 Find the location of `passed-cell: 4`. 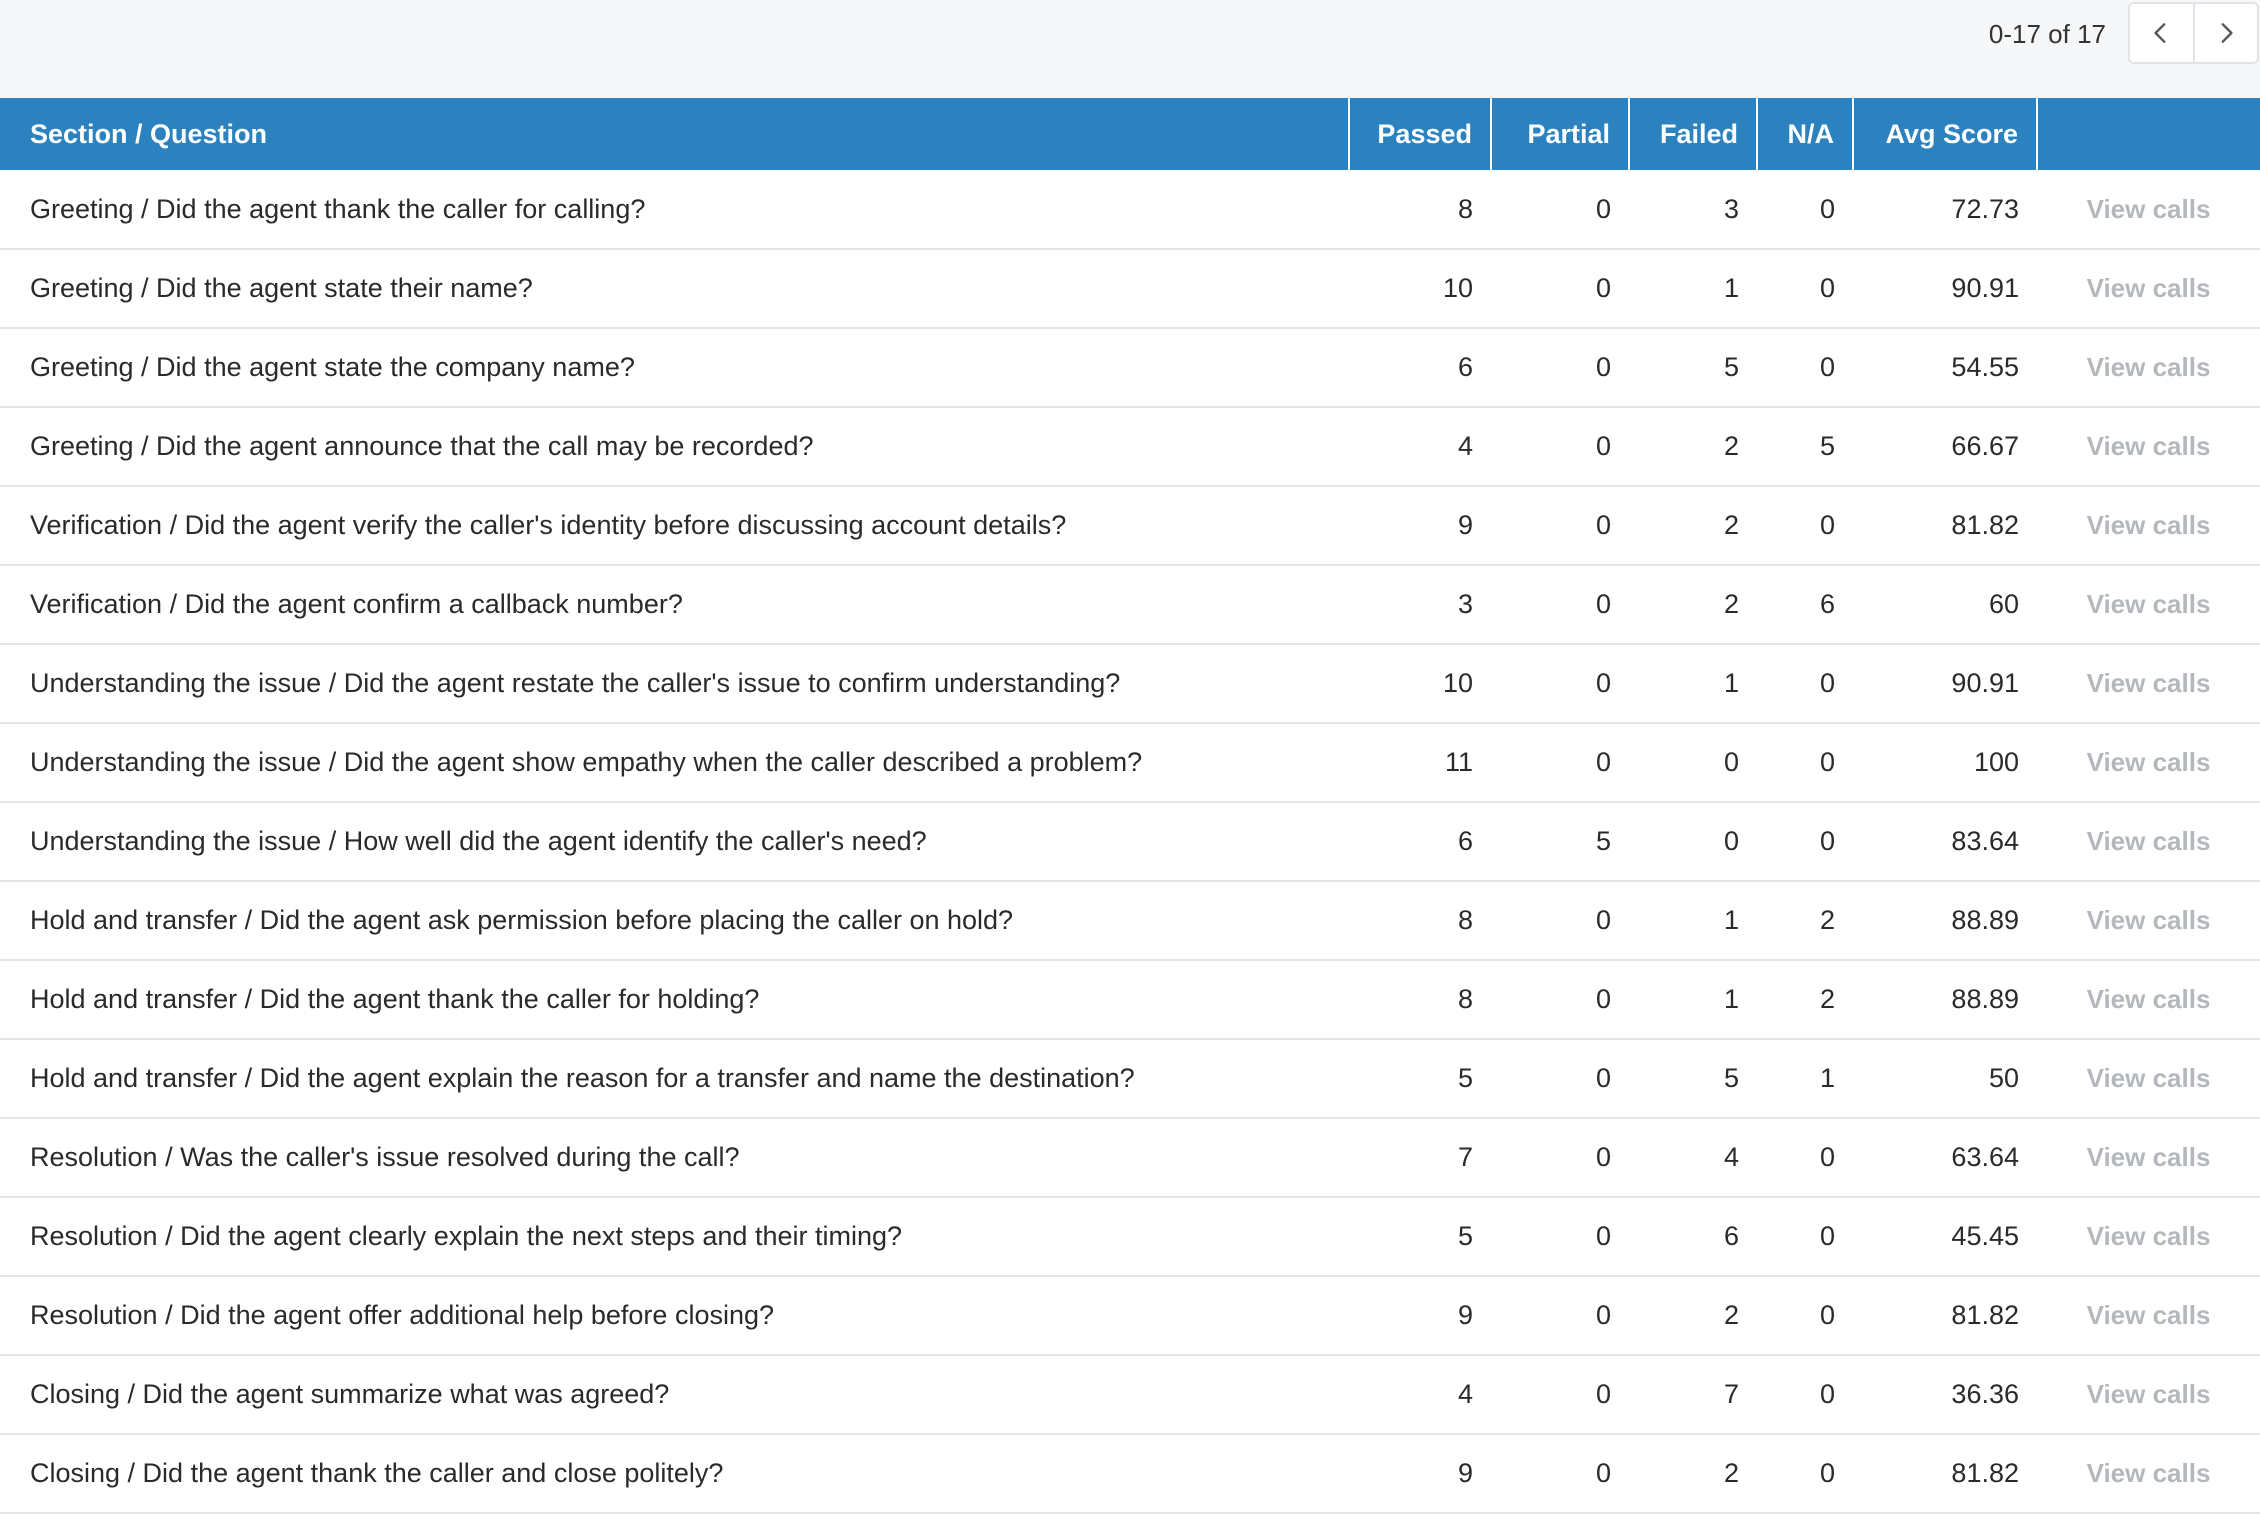

passed-cell: 4 is located at coordinates (1420, 1395).